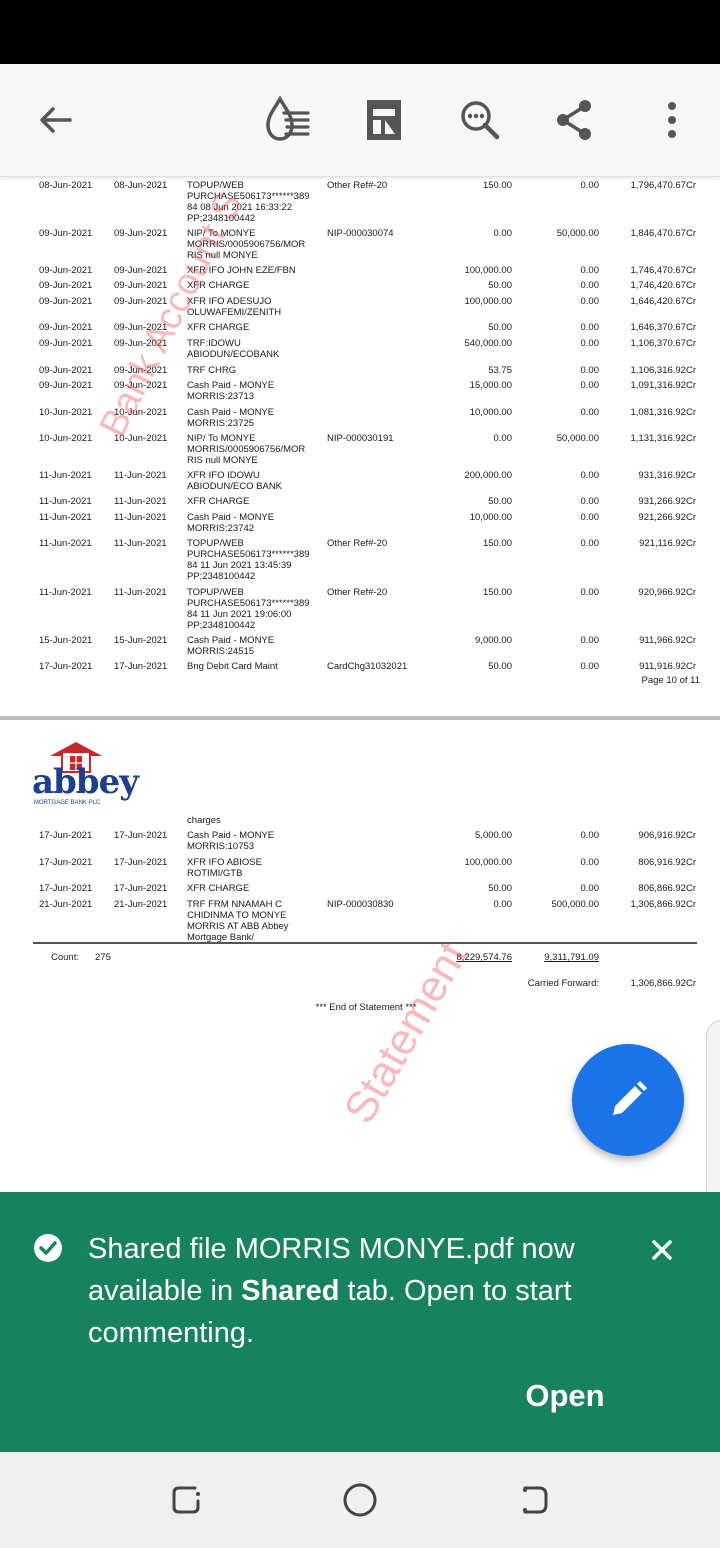  What do you see at coordinates (667, 592) in the screenshot?
I see `balance-cell: 920,966.92Cr` at bounding box center [667, 592].